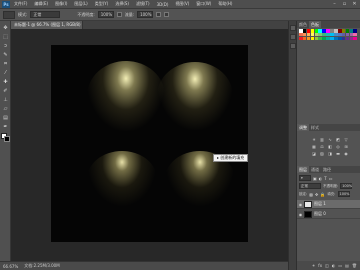  What do you see at coordinates (314, 146) in the screenshot?
I see `hue-adjust-icon: ▦` at bounding box center [314, 146].